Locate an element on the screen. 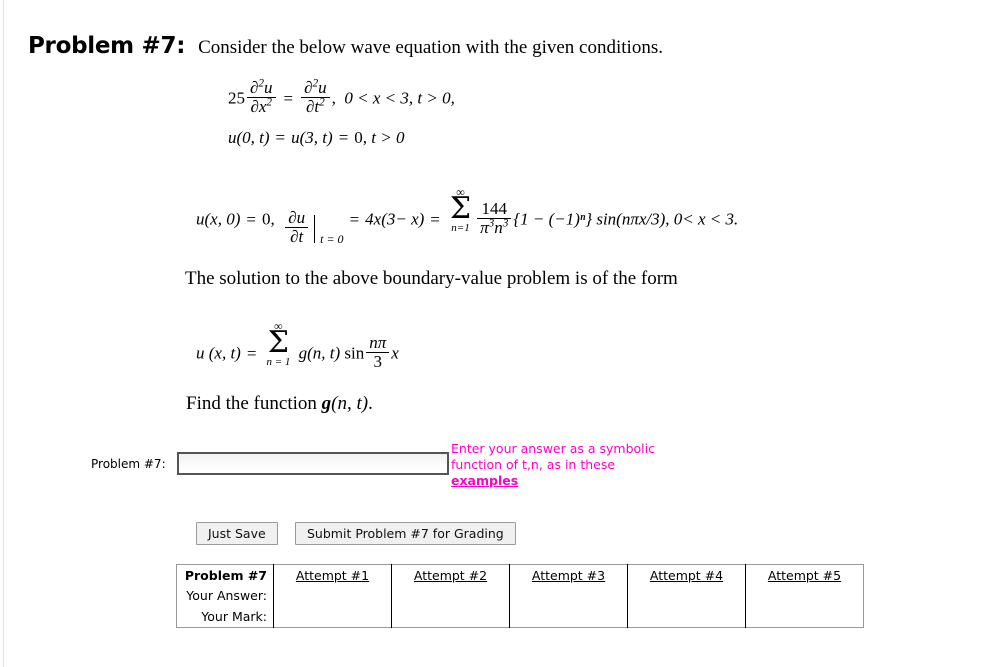 The width and height of the screenshot is (991, 667). attempts-table-corner-label: Problem #7 is located at coordinates (225, 574).